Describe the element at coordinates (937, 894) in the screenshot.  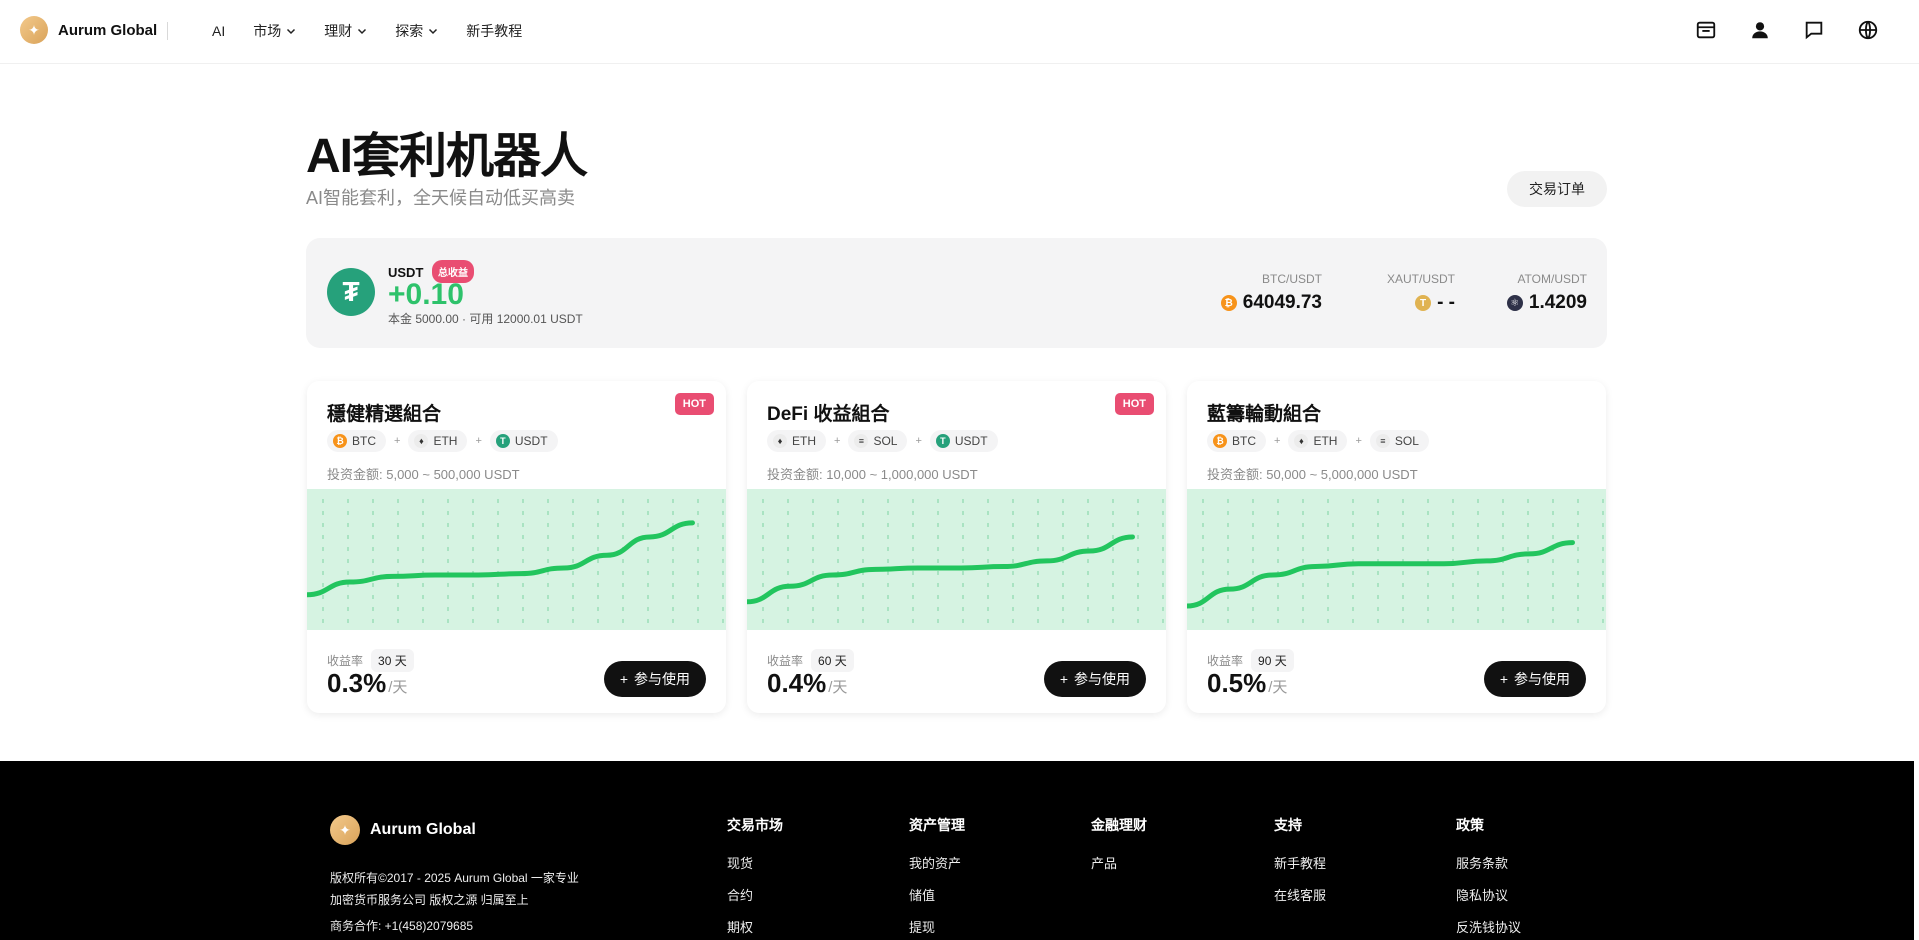
I see `footer-link: 储值` at that location.